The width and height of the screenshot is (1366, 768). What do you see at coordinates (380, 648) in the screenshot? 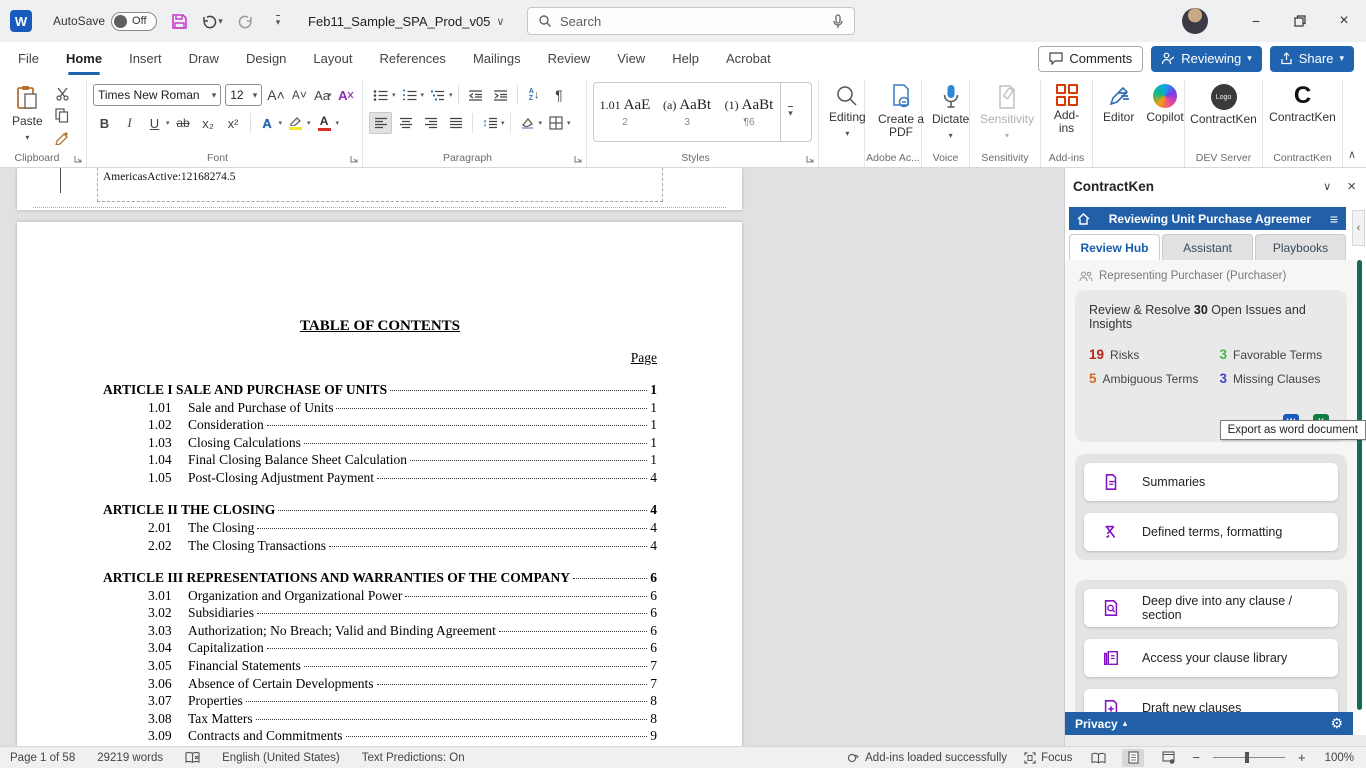
I see `toc-entry: 3.04 Capitalization 6` at bounding box center [380, 648].